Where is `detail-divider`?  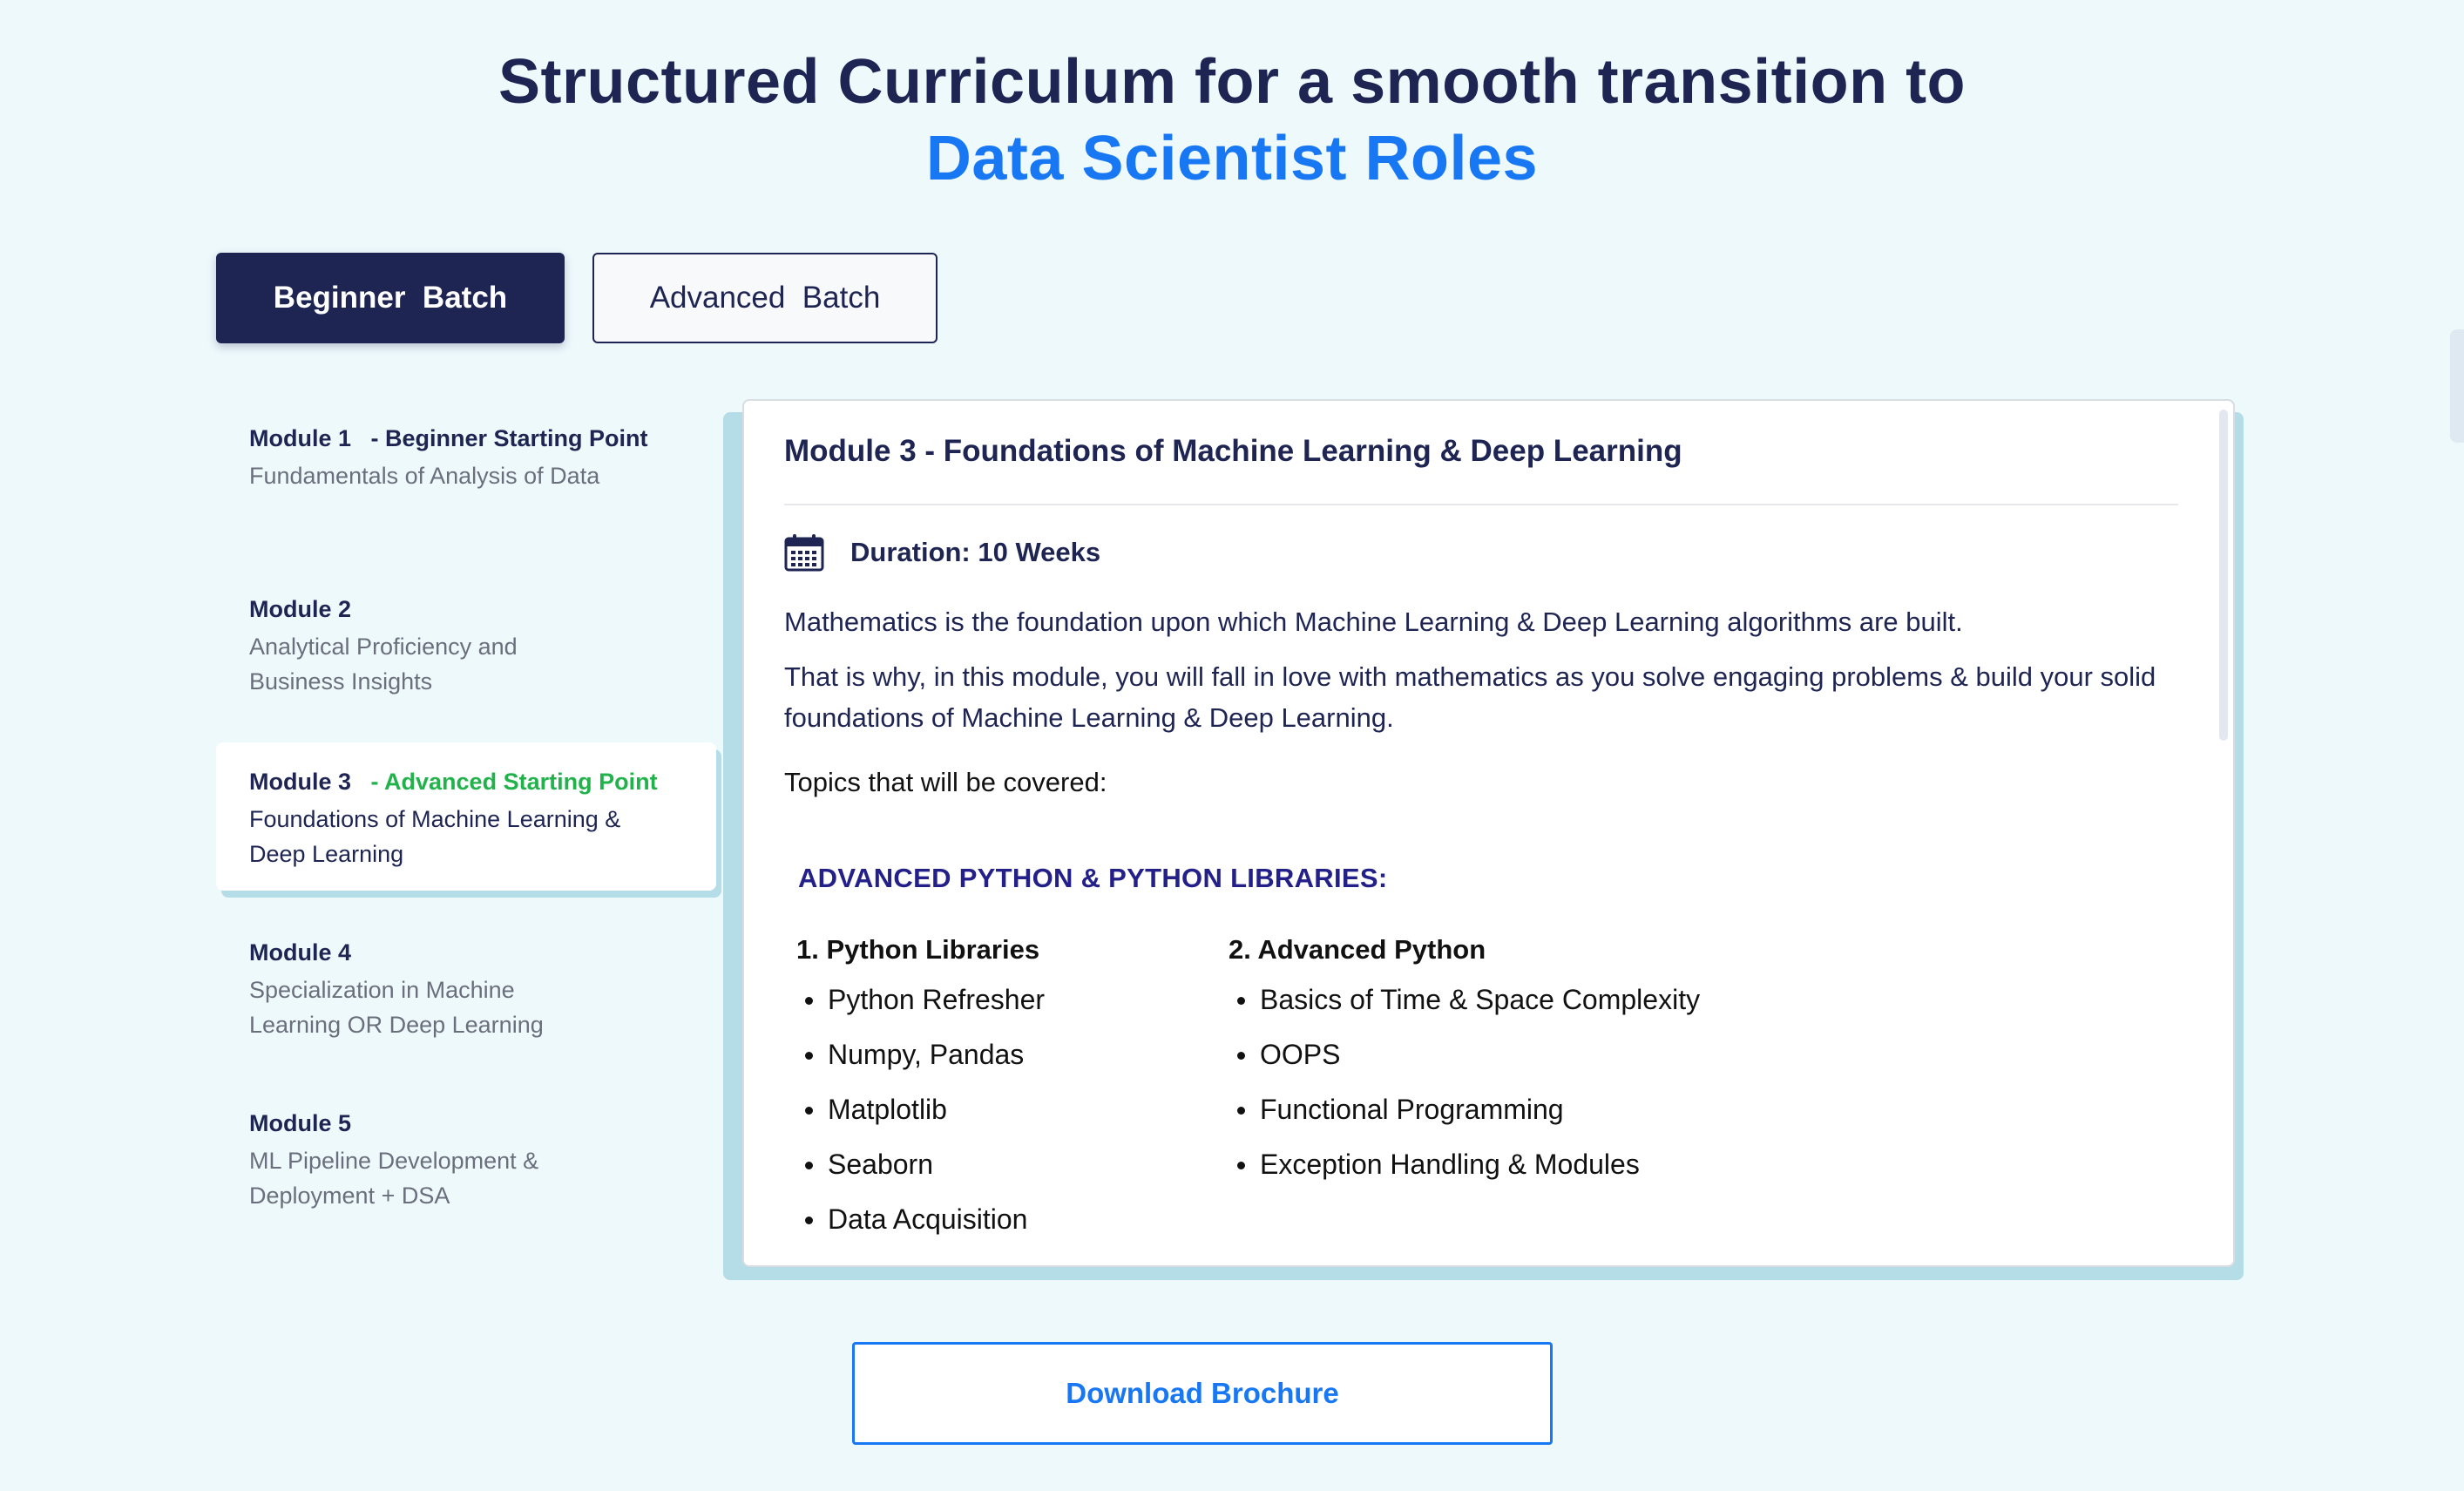 detail-divider is located at coordinates (1481, 505).